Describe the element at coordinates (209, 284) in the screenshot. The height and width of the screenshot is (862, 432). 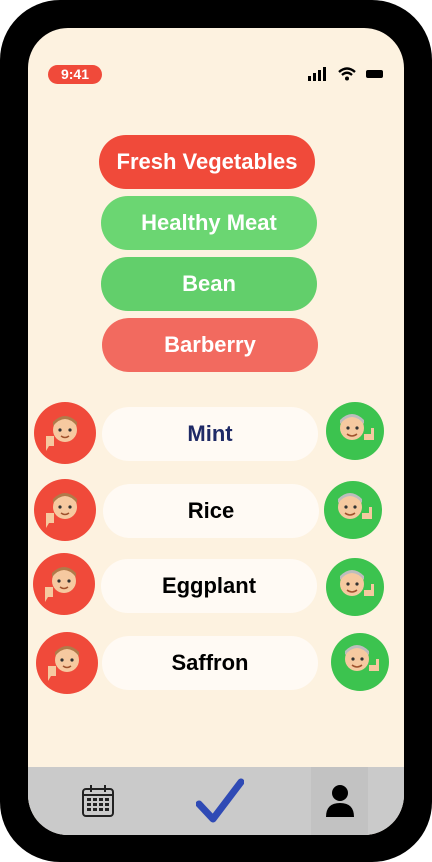
I see `category-bean: Bean` at that location.